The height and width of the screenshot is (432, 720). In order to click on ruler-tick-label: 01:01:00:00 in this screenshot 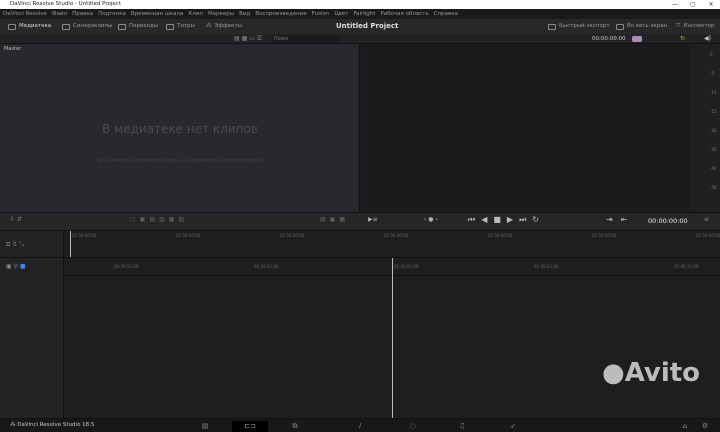, I will do `click(708, 235)`.